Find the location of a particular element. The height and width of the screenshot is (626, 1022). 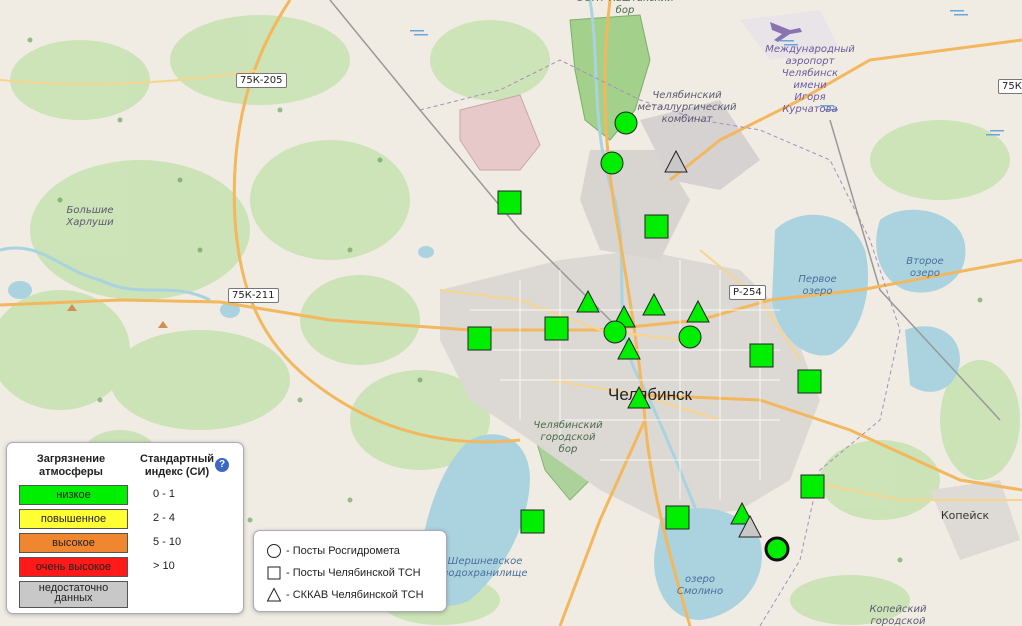

legend-title-pollution: Загрязнение атмосферы is located at coordinates (71, 465).